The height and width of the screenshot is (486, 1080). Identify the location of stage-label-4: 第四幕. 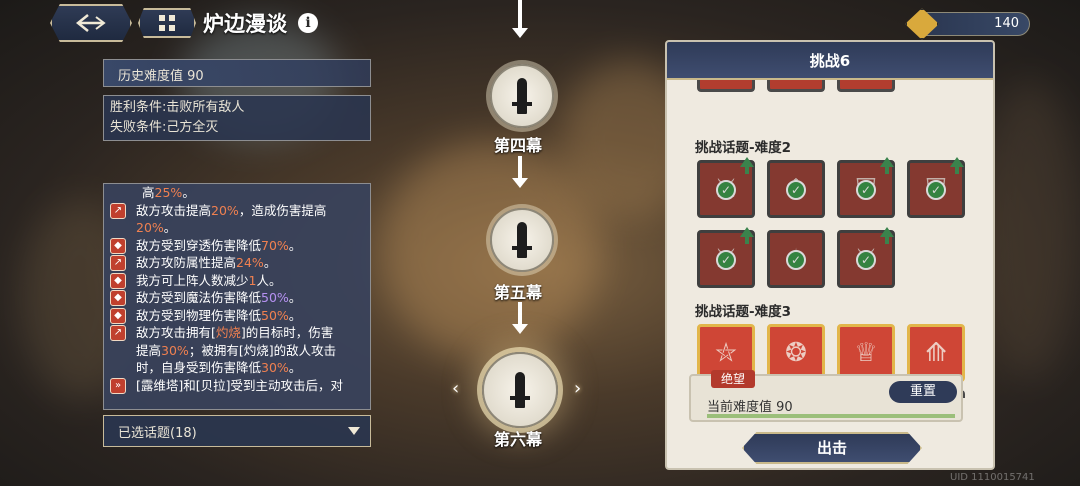
(518, 145).